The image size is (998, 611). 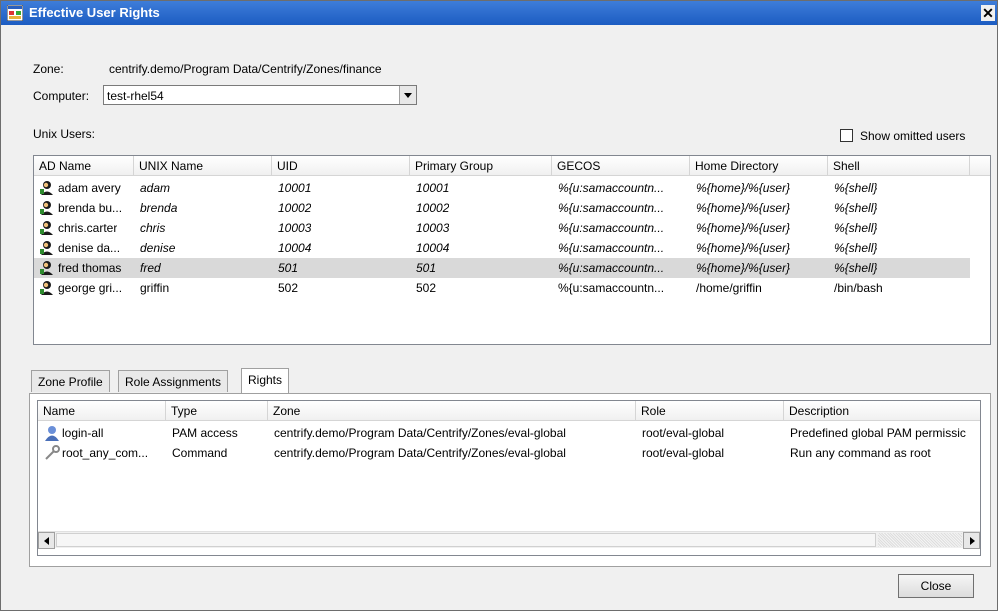 What do you see at coordinates (52, 452) in the screenshot?
I see `command-icon` at bounding box center [52, 452].